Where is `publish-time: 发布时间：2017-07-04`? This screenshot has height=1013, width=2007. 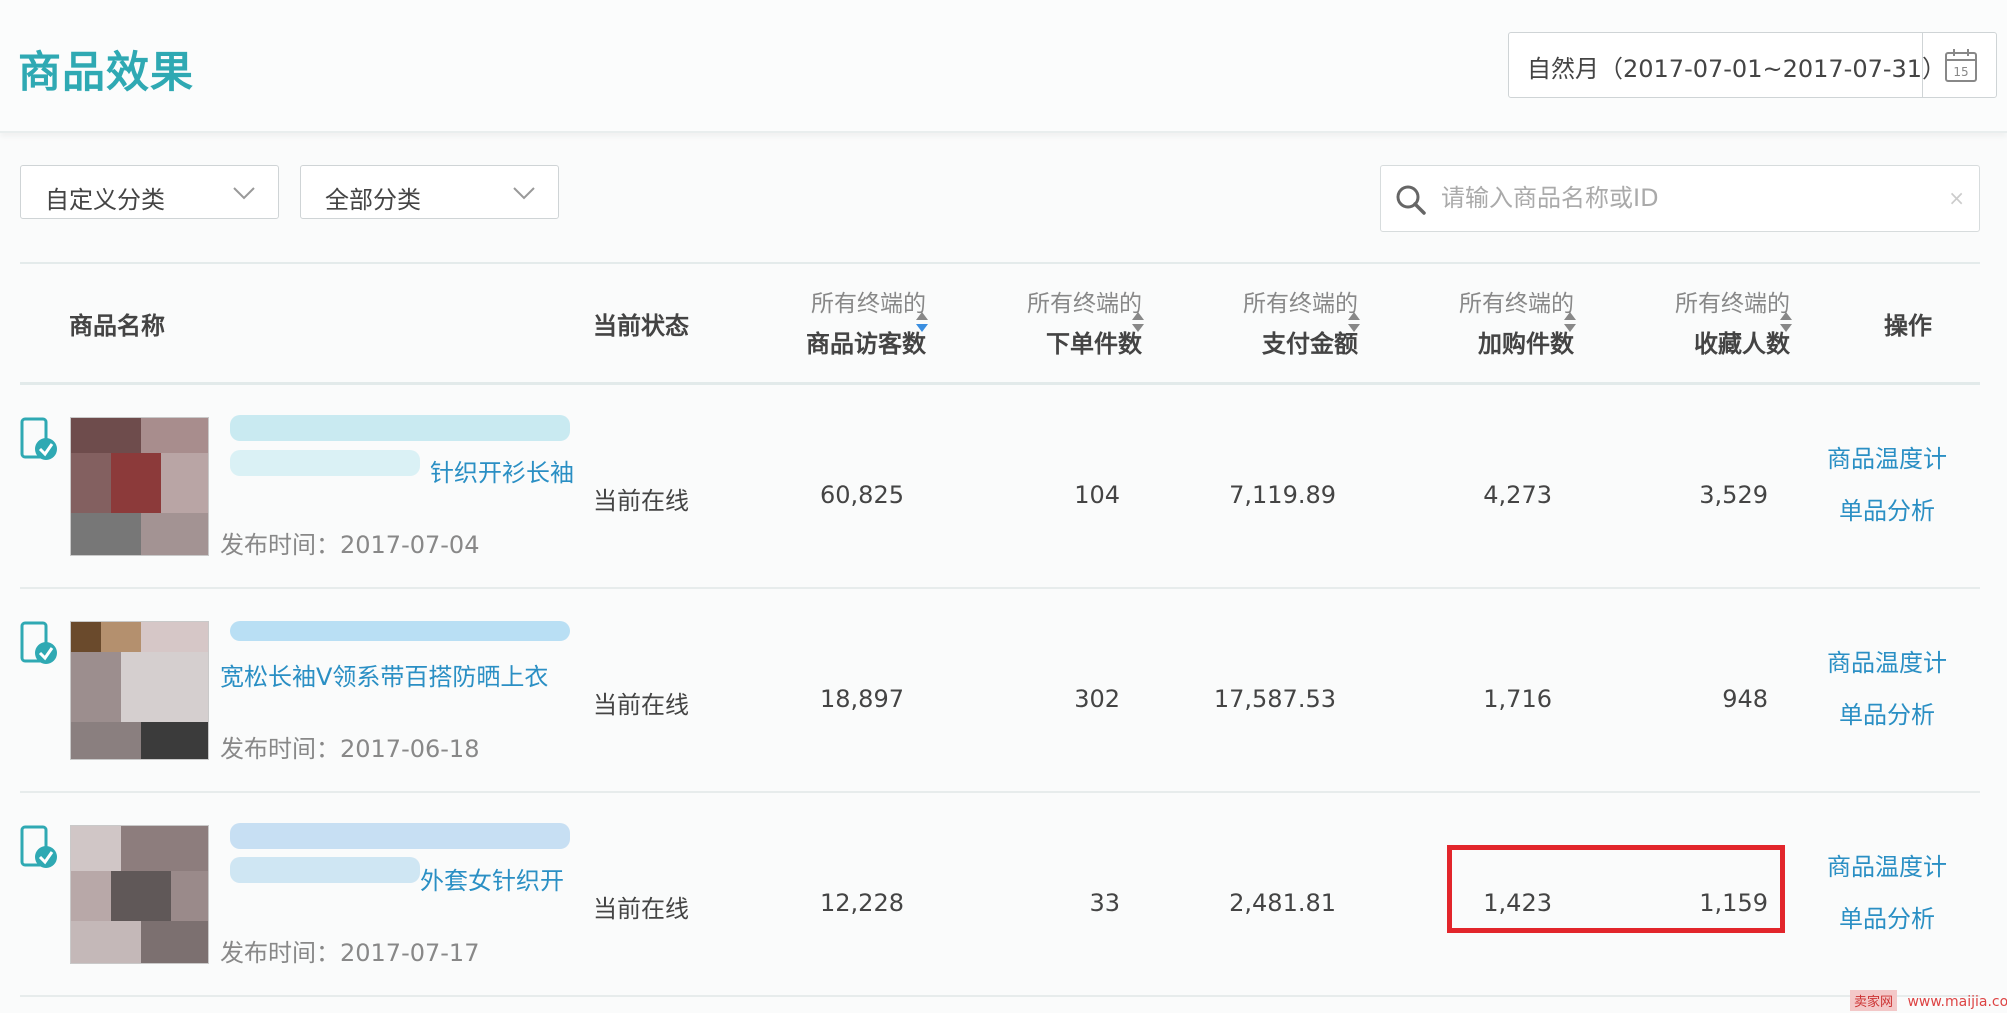
publish-time: 发布时间：2017-07-04 is located at coordinates (350, 545).